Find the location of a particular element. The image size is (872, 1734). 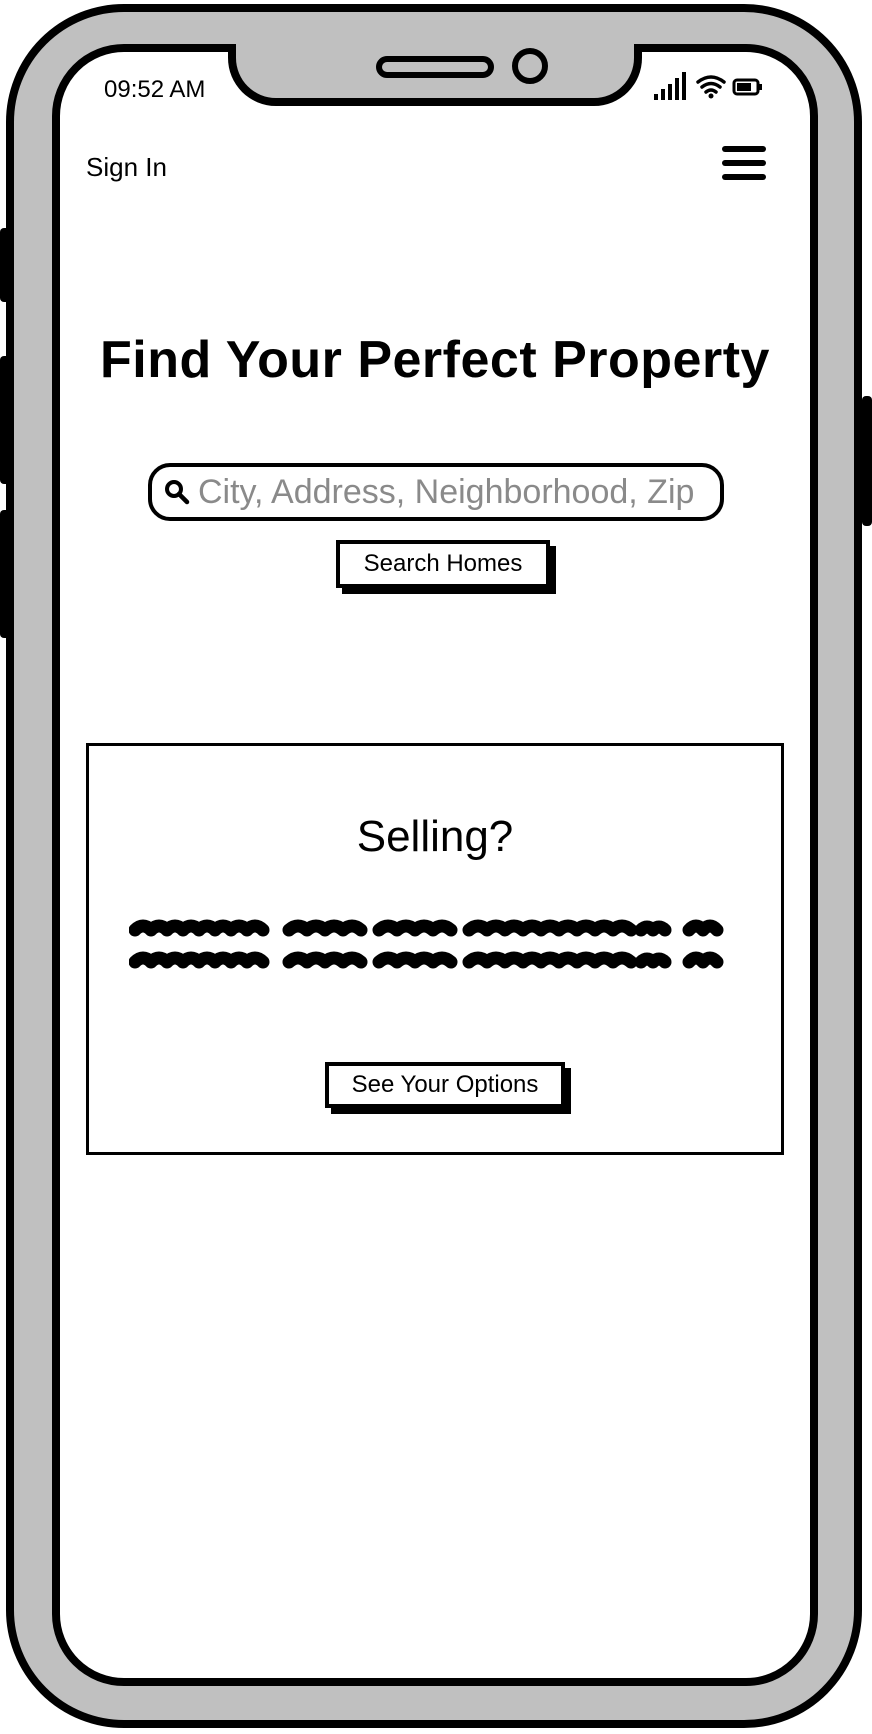

side-button-volume-down is located at coordinates (5, 574).